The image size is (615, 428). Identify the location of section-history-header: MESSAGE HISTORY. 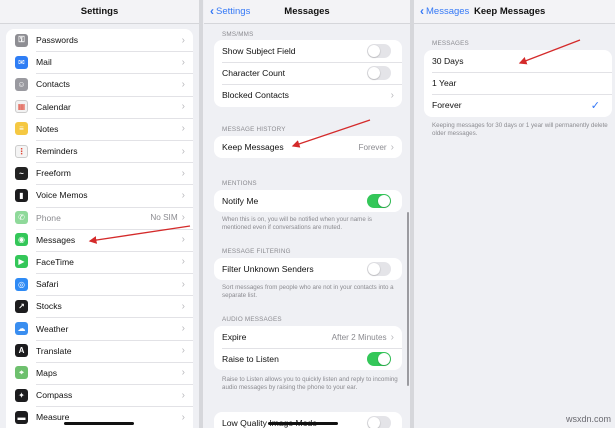
(254, 129).